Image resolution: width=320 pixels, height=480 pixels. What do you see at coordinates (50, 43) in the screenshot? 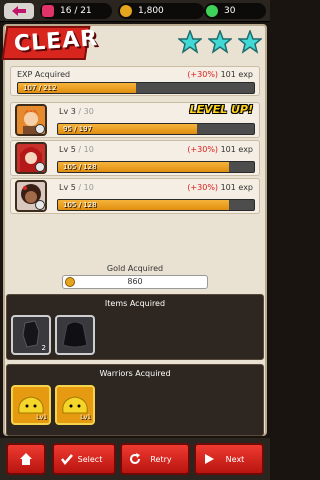
I see `clear-banner: CLEAR` at bounding box center [50, 43].